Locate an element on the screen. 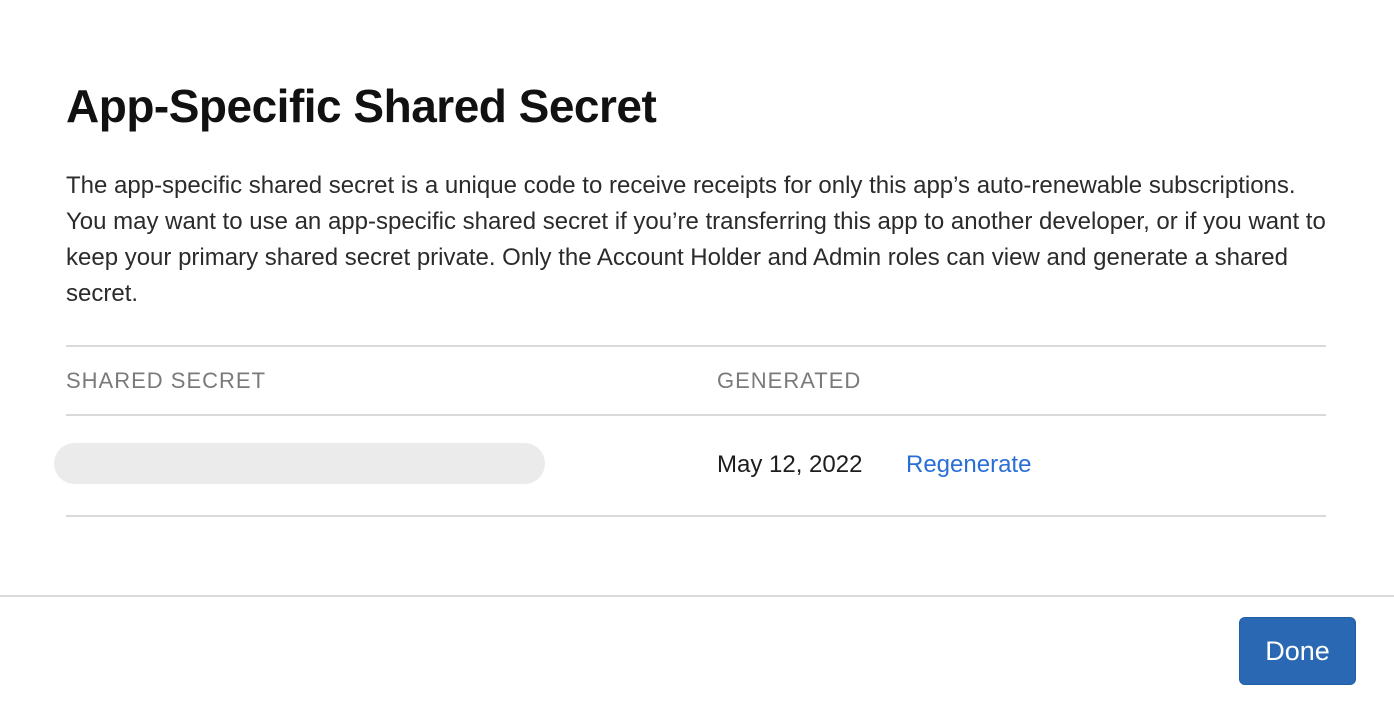 This screenshot has height=702, width=1394. table-header: SHARED SECRET GENERATED is located at coordinates (696, 380).